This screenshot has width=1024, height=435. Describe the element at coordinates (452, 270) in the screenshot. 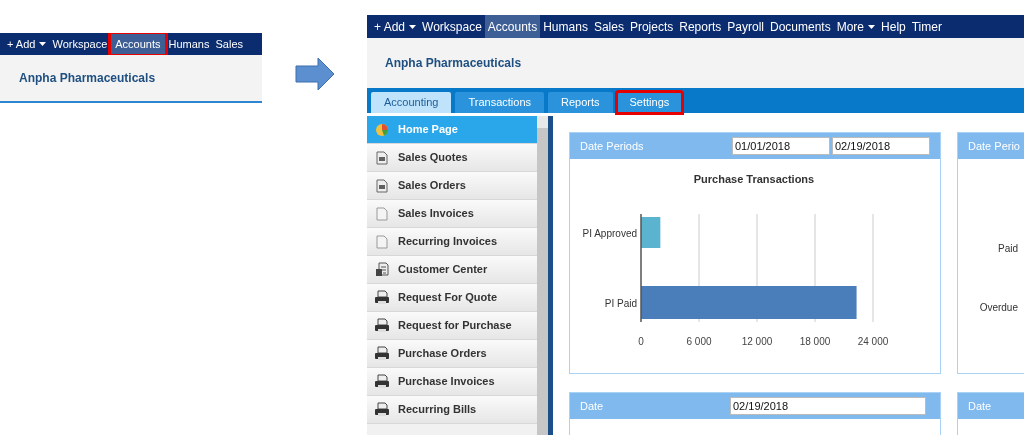

I see `sidebar-item: Customer Center` at that location.